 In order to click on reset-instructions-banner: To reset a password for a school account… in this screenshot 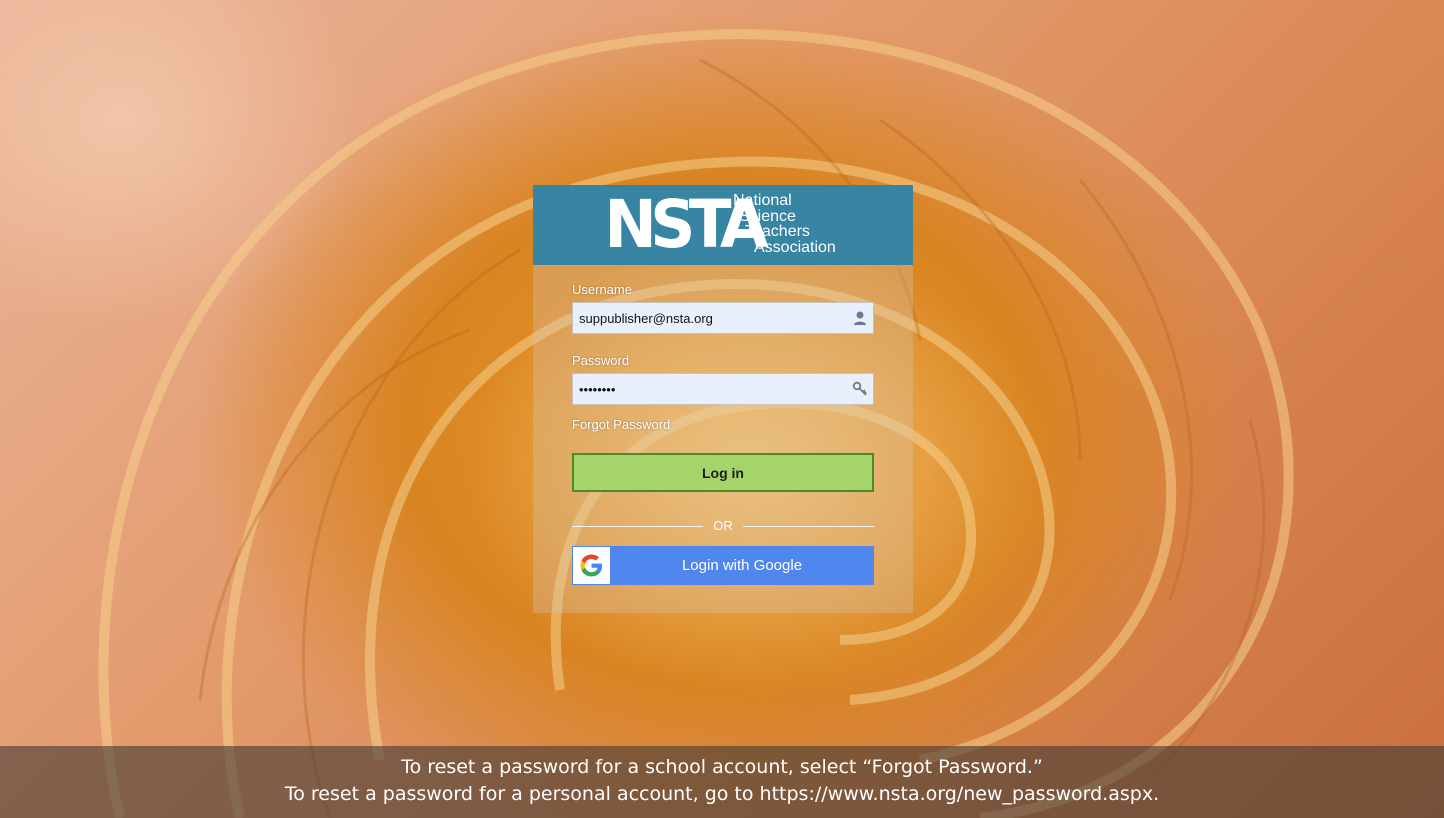, I will do `click(722, 782)`.